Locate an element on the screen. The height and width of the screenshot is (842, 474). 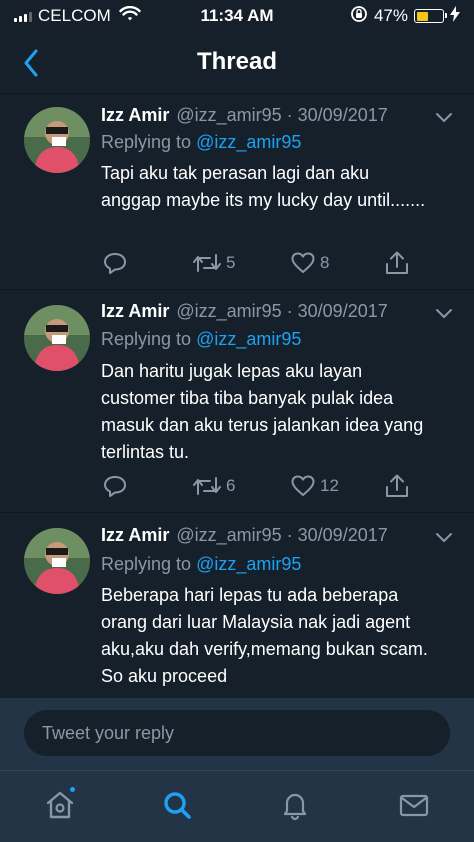
wifi-icon is located at coordinates (130, 16).